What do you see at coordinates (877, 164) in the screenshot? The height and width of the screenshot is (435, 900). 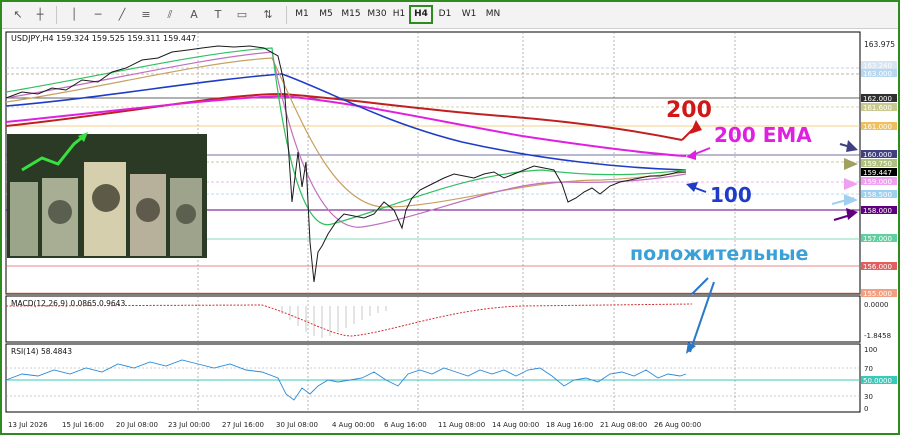 I see `price-badge: 159.750` at bounding box center [877, 164].